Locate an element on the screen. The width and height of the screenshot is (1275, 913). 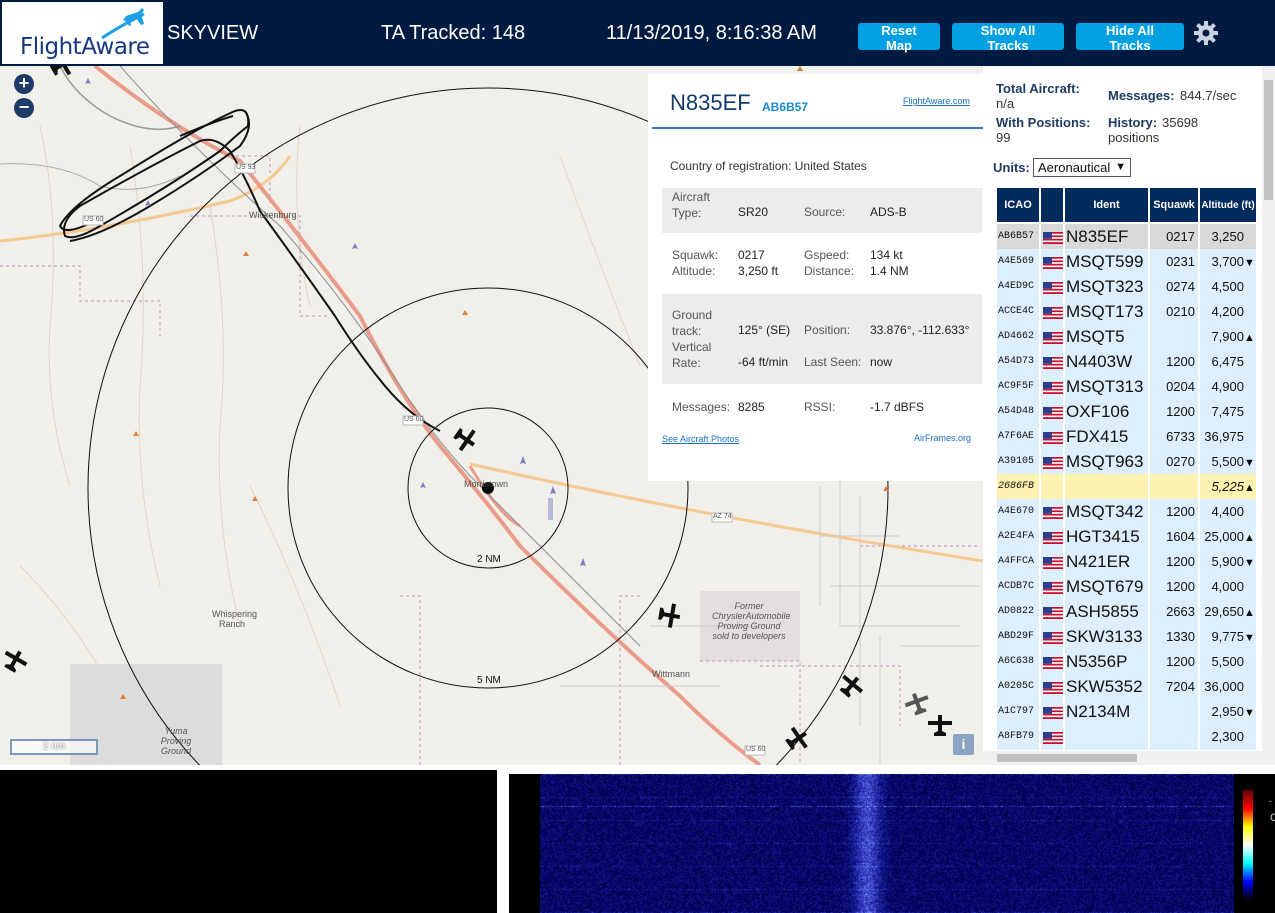
airframes-link: AirFrames.org is located at coordinates (942, 438).